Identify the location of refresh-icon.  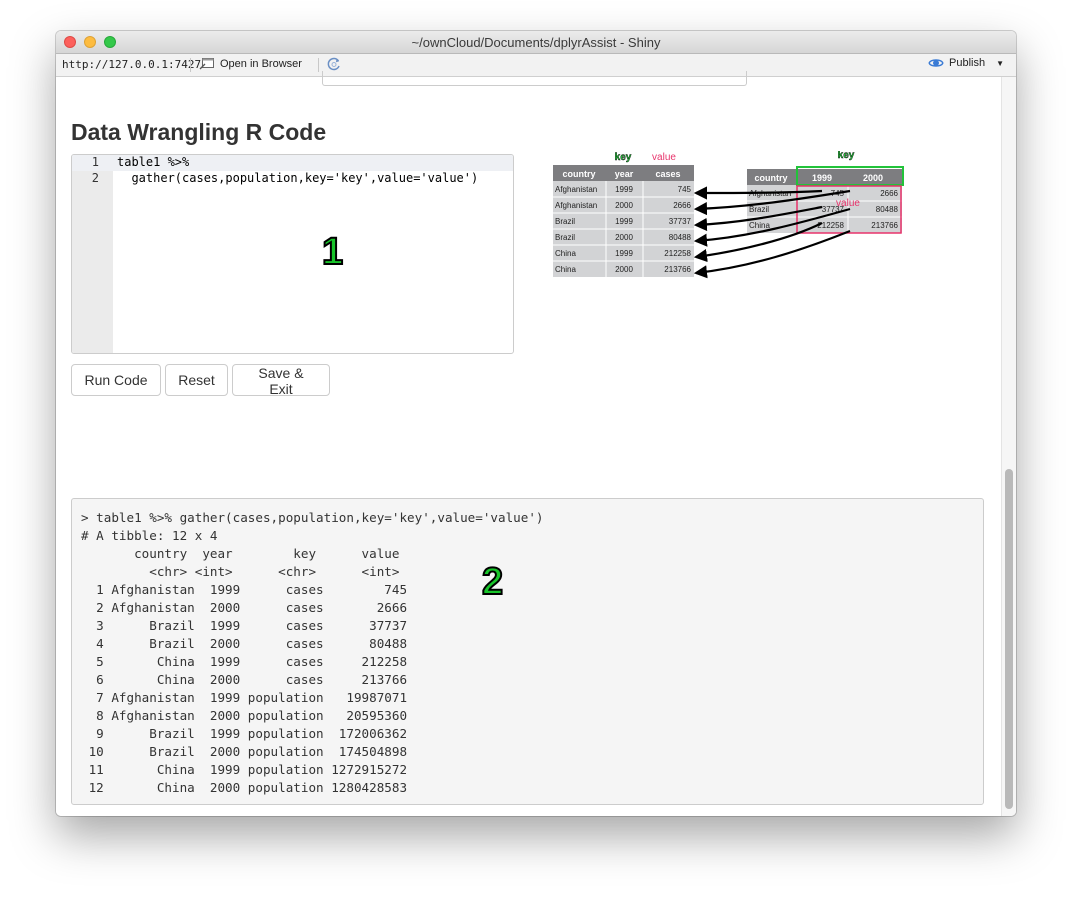
(334, 64).